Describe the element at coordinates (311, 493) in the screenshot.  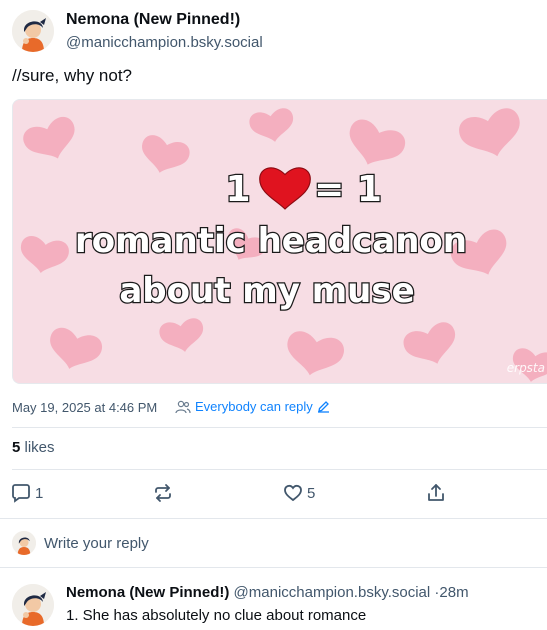
I see `like-count: 5` at that location.